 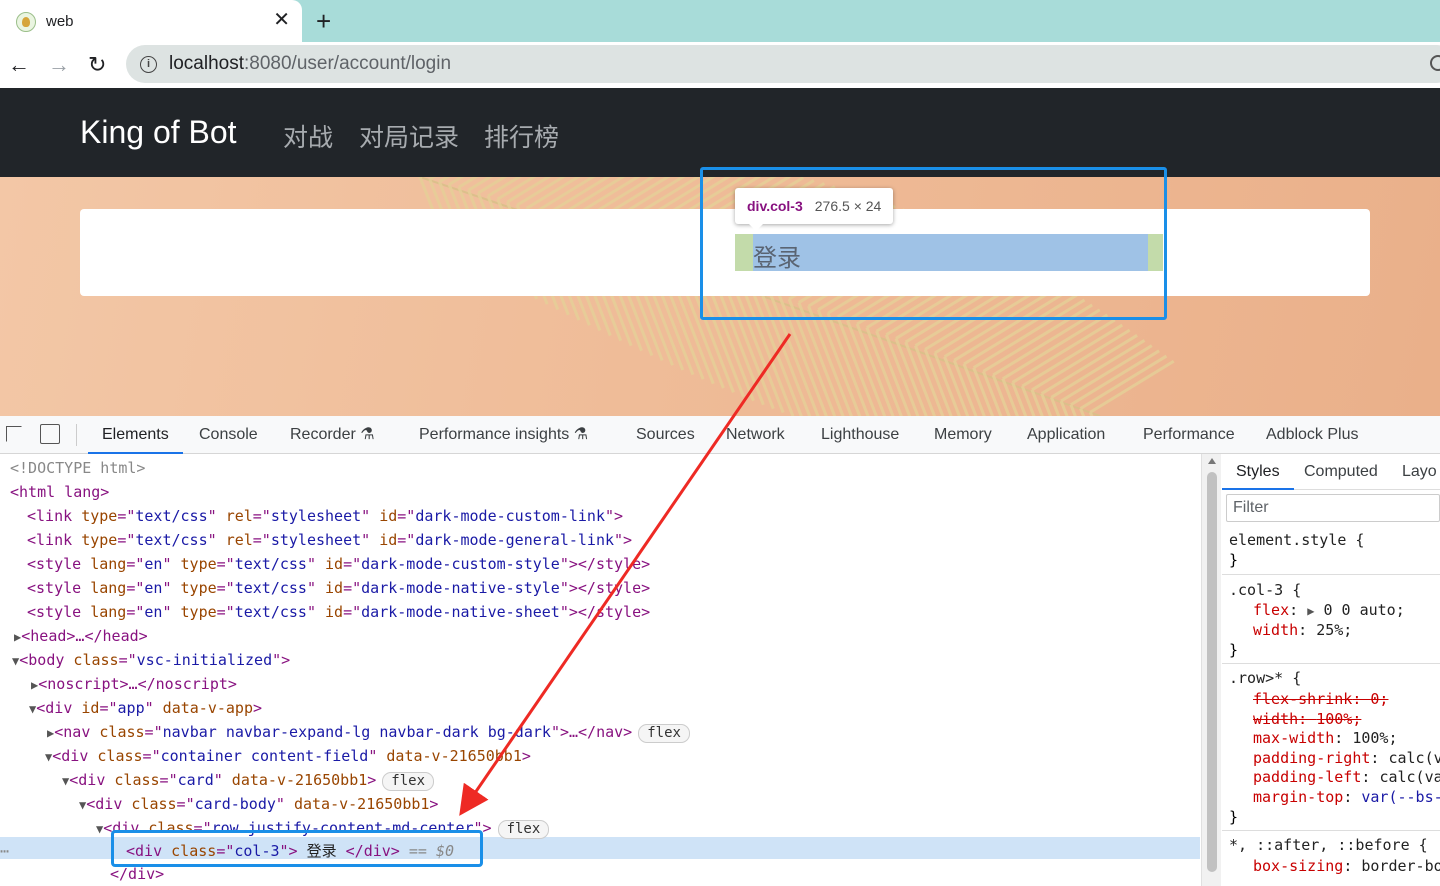 I want to click on tab-adblock-plus: Adblock Plus, so click(x=1312, y=435).